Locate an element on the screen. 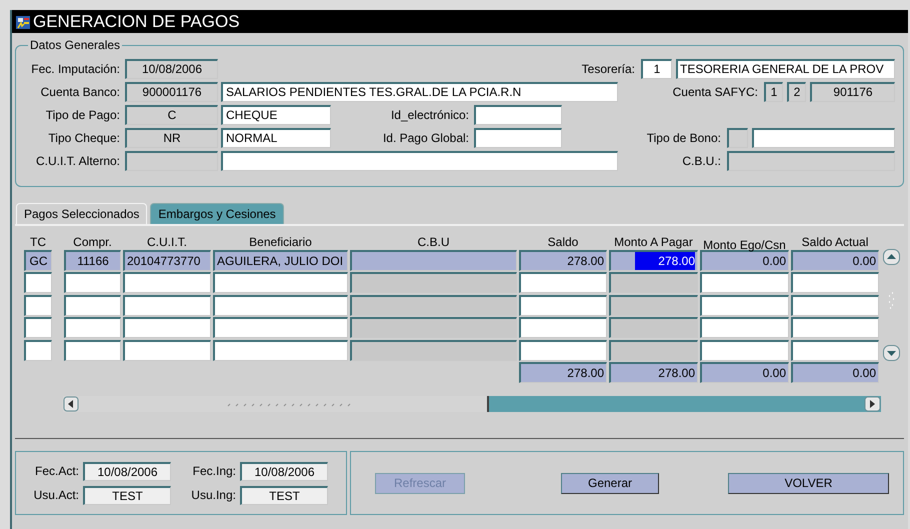  text-field: SALARIOS PENDIENTES TES.GRAL.DE LA PCIA.R.N is located at coordinates (419, 92).